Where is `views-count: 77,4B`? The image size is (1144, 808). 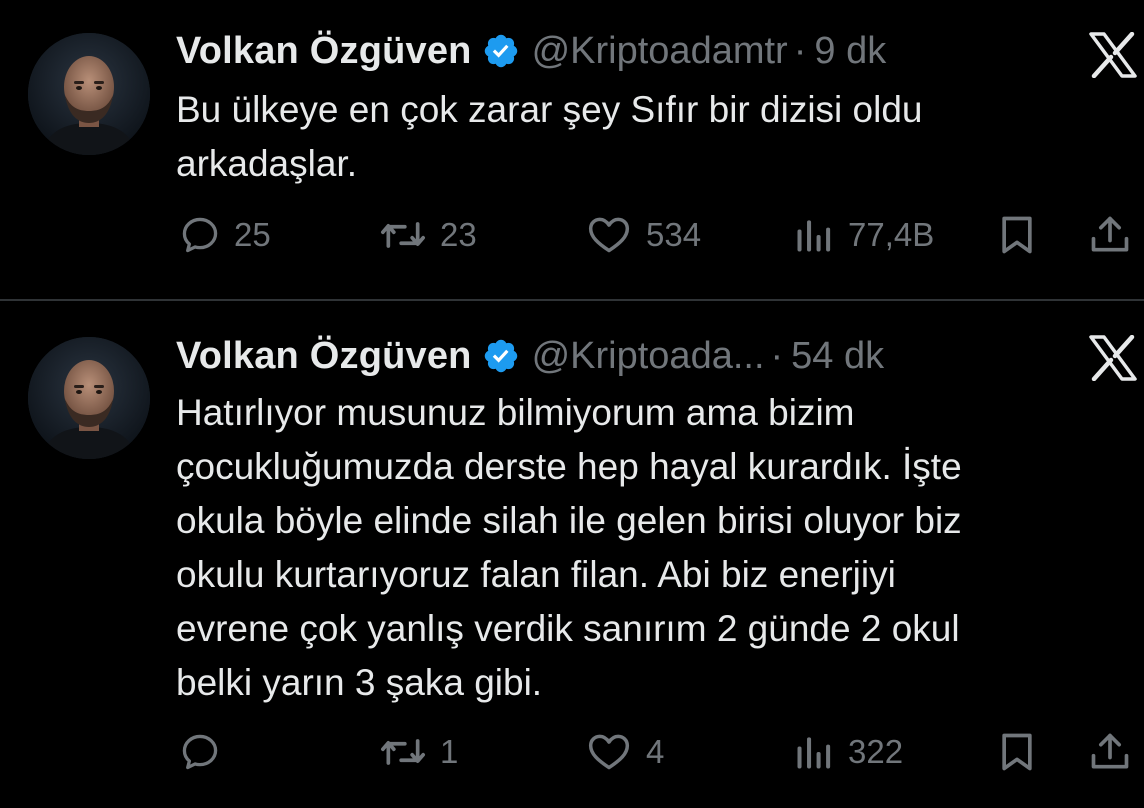 views-count: 77,4B is located at coordinates (891, 234).